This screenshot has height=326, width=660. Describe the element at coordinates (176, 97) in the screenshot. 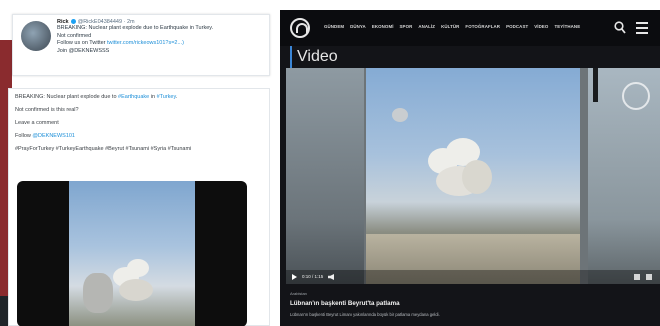

I see `post-line1-suffix: .` at that location.